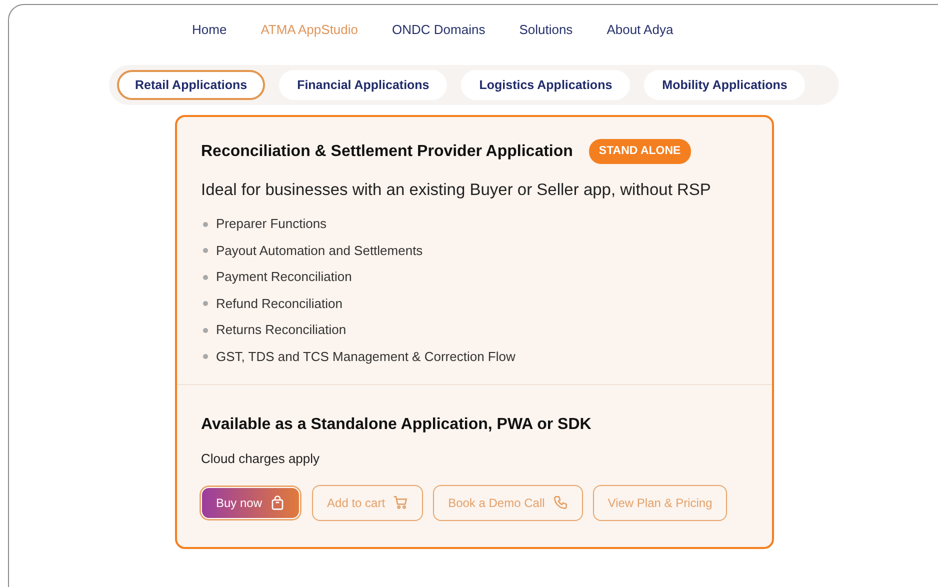 The height and width of the screenshot is (587, 938). Describe the element at coordinates (400, 502) in the screenshot. I see `cart-icon` at that location.